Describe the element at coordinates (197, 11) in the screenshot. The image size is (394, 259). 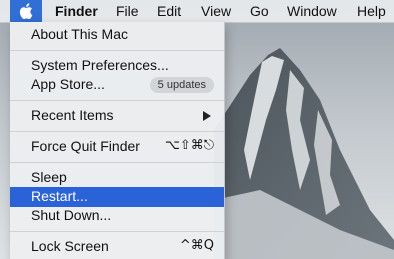
I see `menu-bar: Finder File Edit View Go Window Help` at that location.